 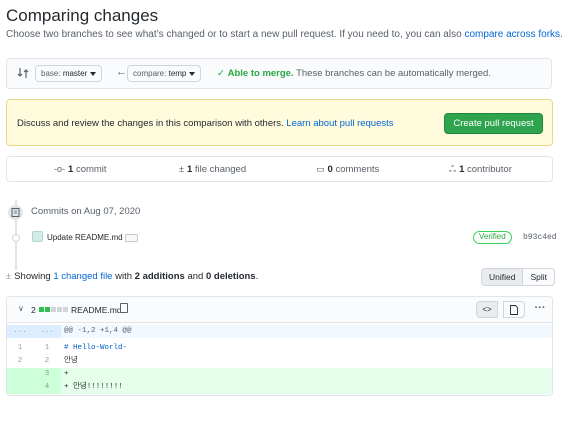 What do you see at coordinates (47, 387) in the screenshot?
I see `new-line-number: 4` at bounding box center [47, 387].